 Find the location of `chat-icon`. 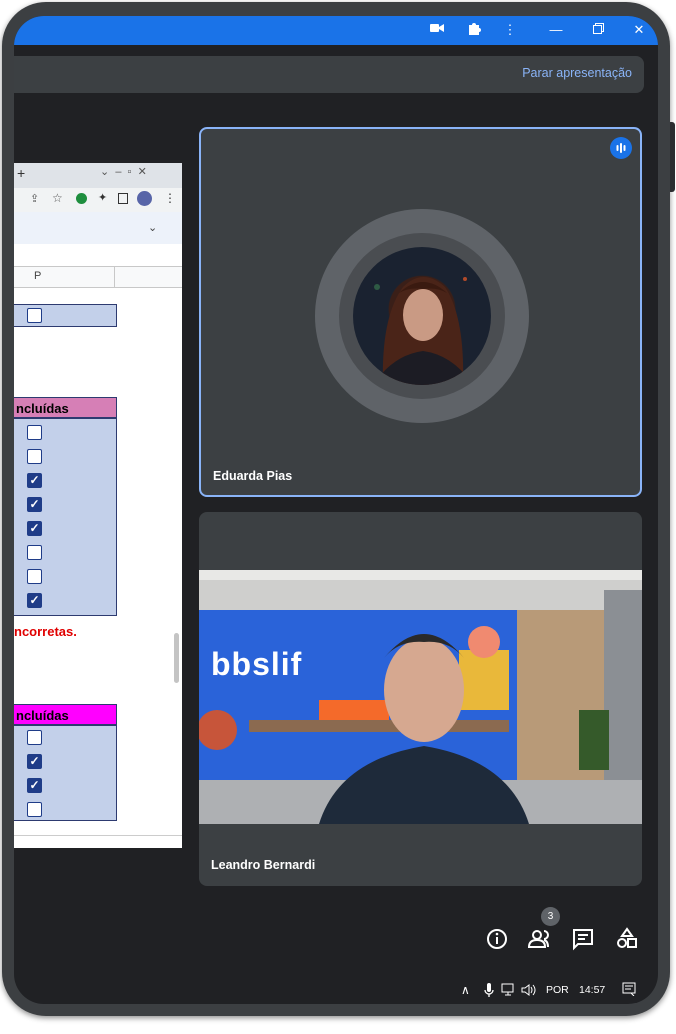

chat-icon is located at coordinates (583, 939).